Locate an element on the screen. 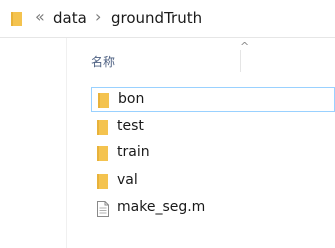 The height and width of the screenshot is (248, 335). breadcrumb-overflow: « is located at coordinates (40, 16).